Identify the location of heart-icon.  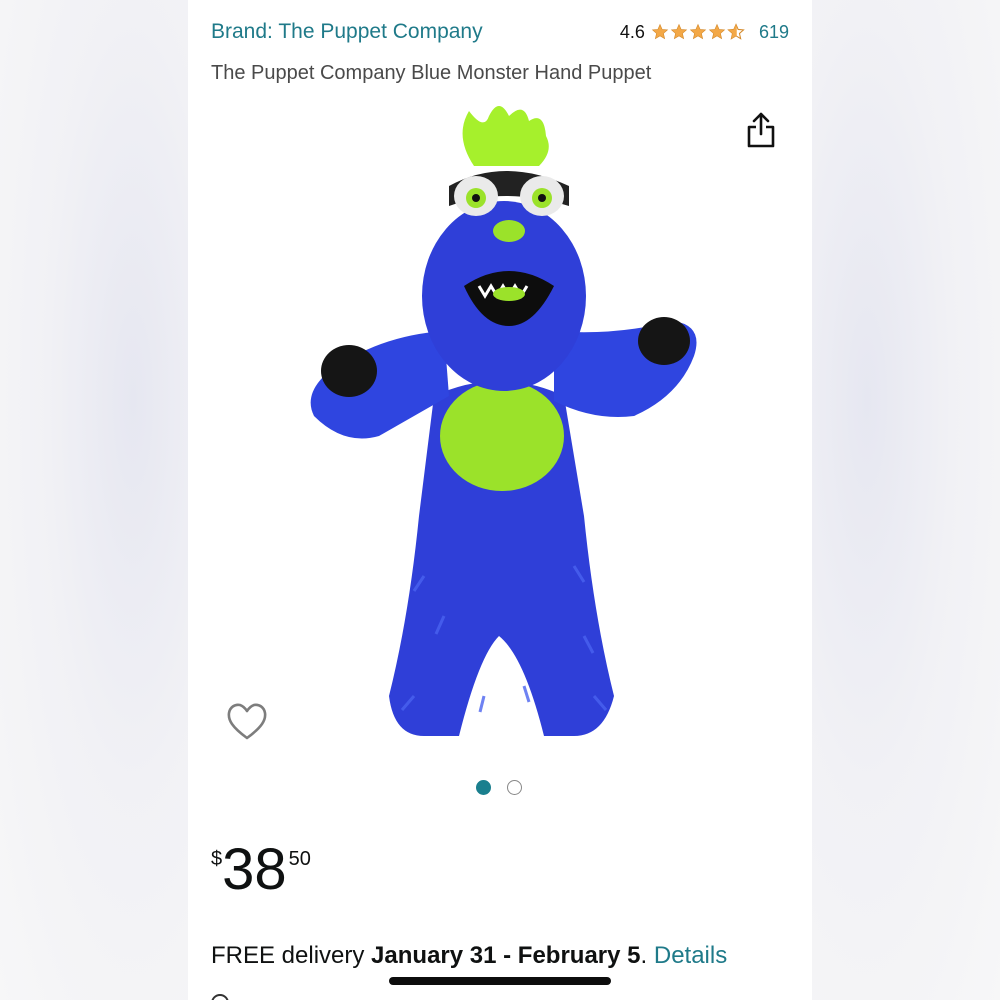
(247, 722).